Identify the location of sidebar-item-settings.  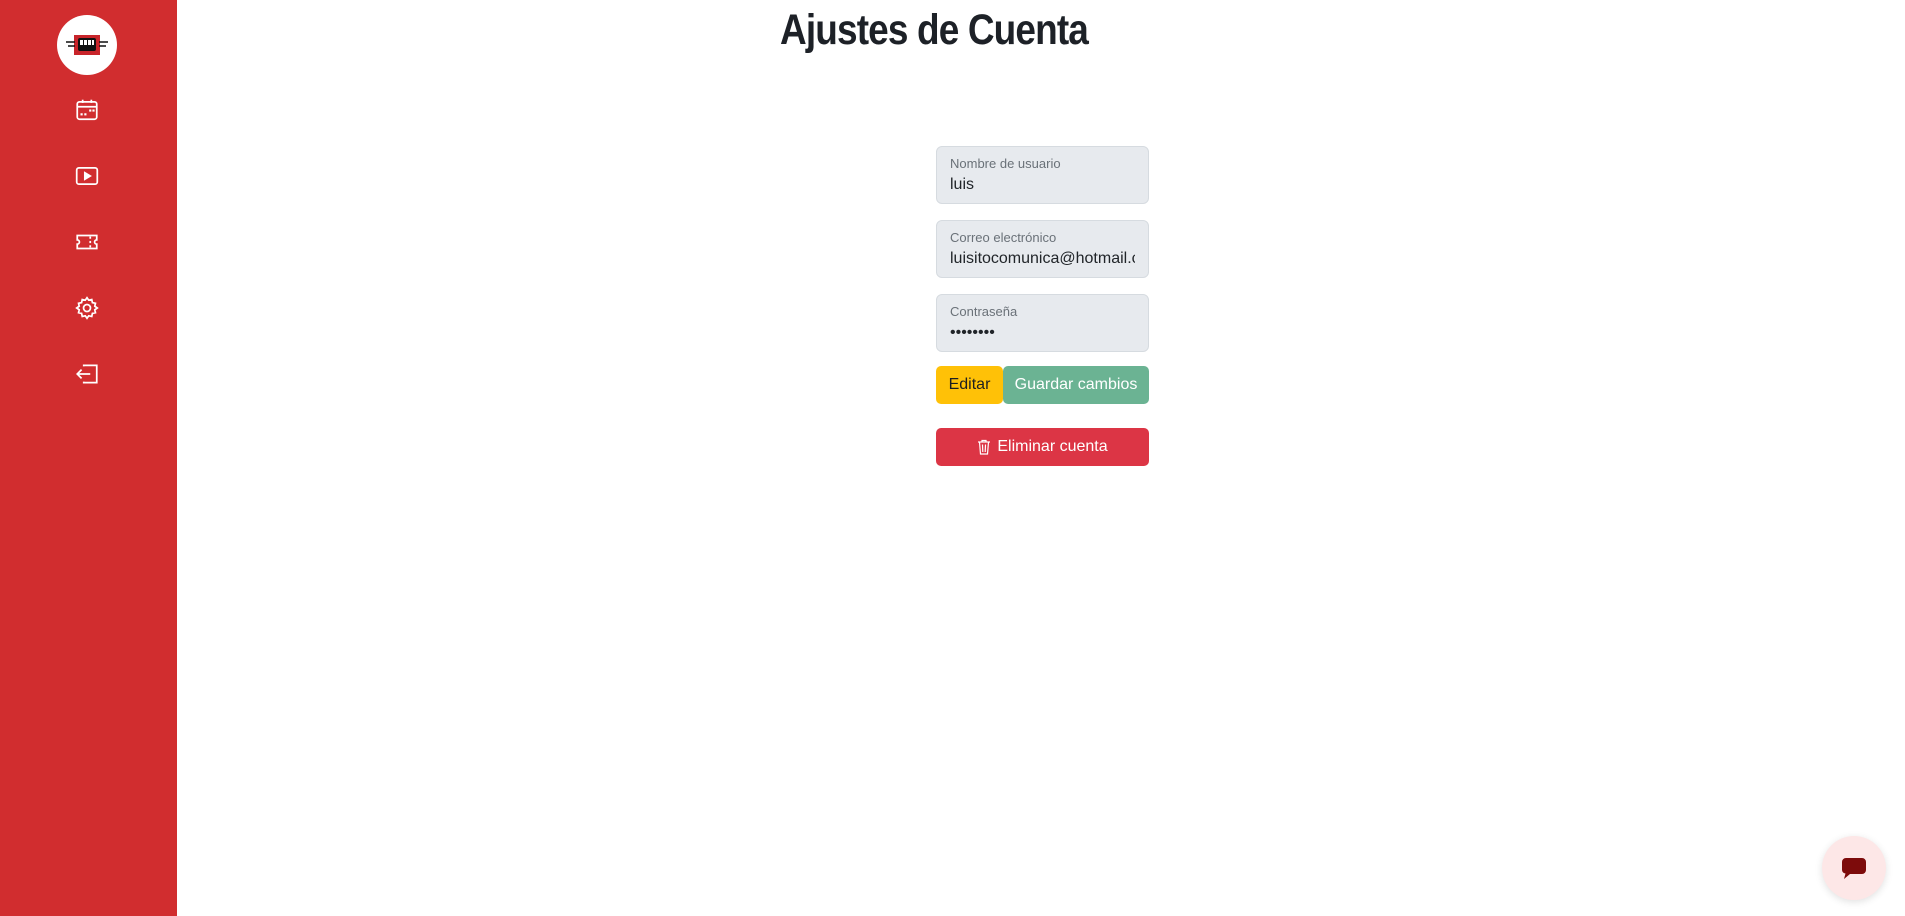
(87, 308).